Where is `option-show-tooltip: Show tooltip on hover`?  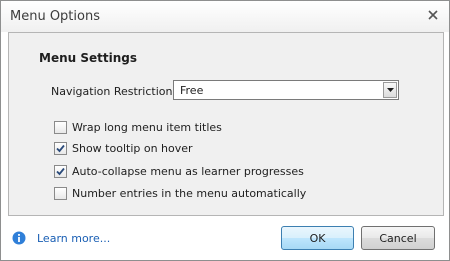
option-show-tooltip: Show tooltip on hover is located at coordinates (123, 148).